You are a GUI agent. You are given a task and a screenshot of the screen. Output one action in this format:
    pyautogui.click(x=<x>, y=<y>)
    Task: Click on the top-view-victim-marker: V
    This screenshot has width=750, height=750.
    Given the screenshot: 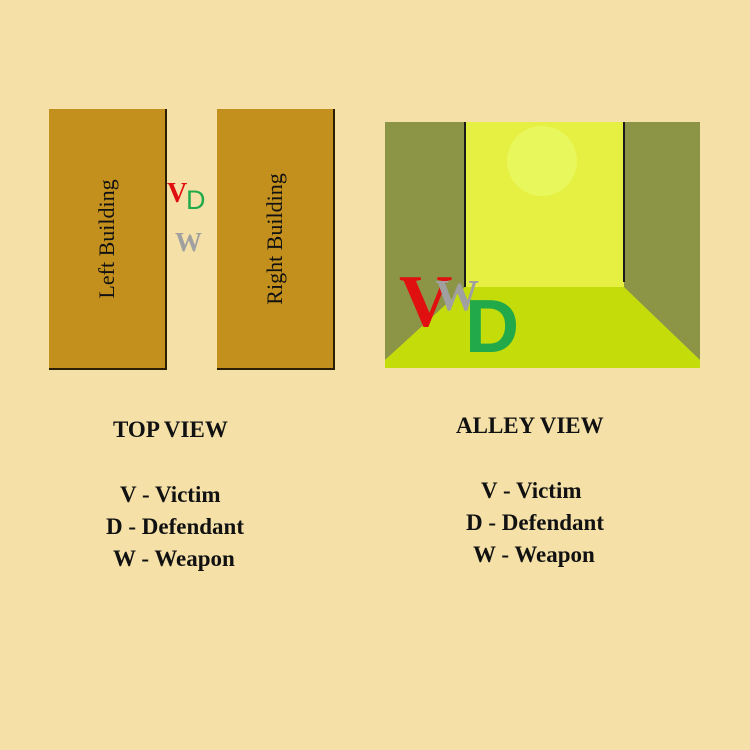 What is the action you would take?
    pyautogui.click(x=177, y=193)
    